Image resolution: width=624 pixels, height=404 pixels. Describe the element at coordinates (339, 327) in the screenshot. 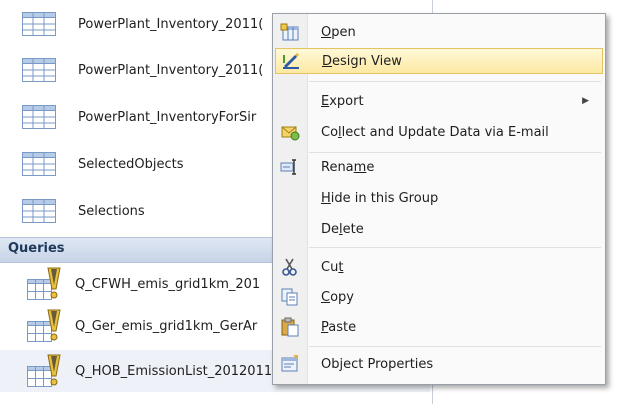

I see `menu-item-label: Paste` at that location.